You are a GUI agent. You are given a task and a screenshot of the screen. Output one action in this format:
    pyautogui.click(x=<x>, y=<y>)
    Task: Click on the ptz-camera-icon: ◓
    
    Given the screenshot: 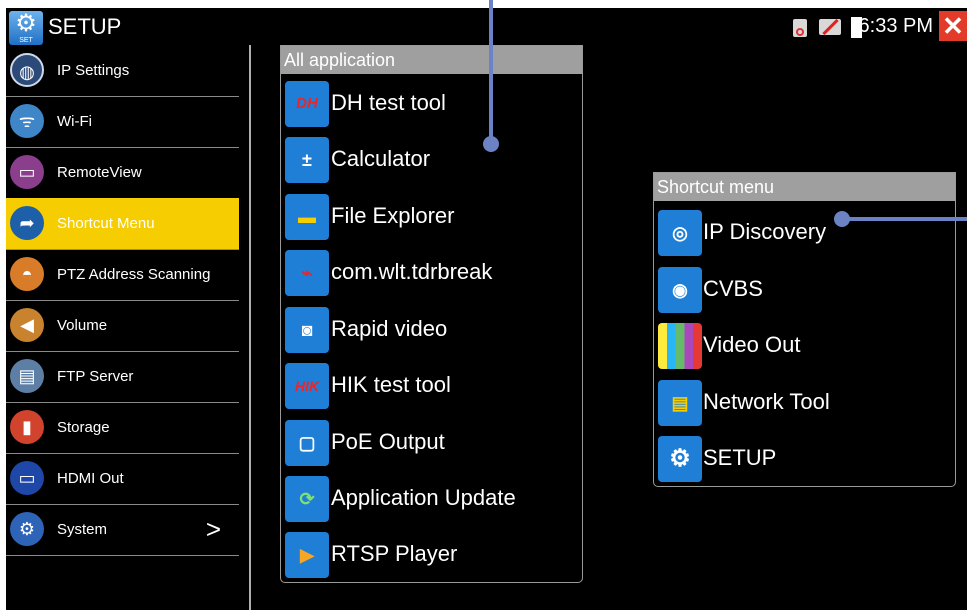 What is the action you would take?
    pyautogui.click(x=27, y=274)
    